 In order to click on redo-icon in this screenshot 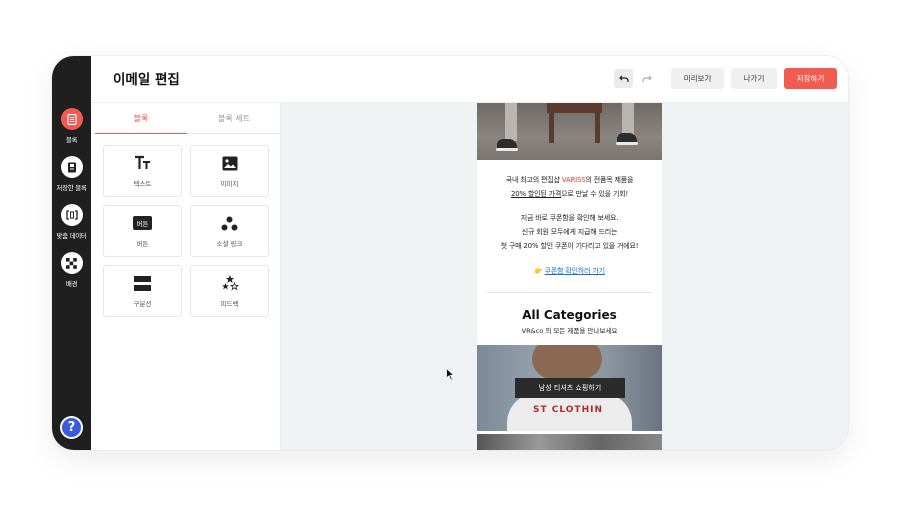, I will do `click(646, 78)`.